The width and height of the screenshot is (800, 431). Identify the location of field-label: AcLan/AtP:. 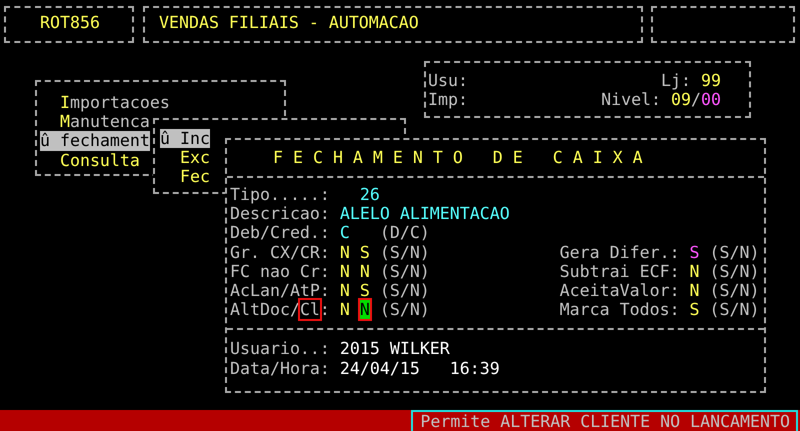
(280, 290).